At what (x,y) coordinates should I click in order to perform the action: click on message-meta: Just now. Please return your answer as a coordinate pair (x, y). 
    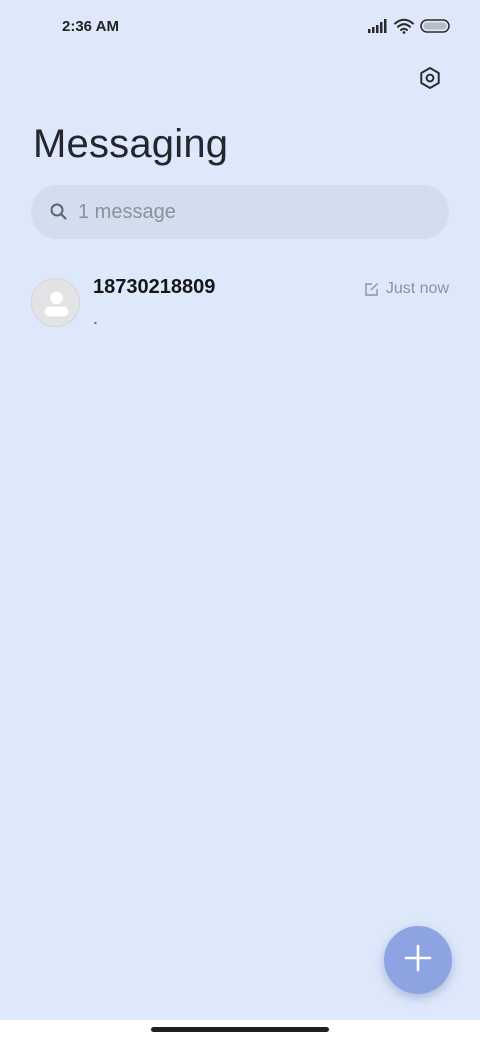
    Looking at the image, I should click on (406, 289).